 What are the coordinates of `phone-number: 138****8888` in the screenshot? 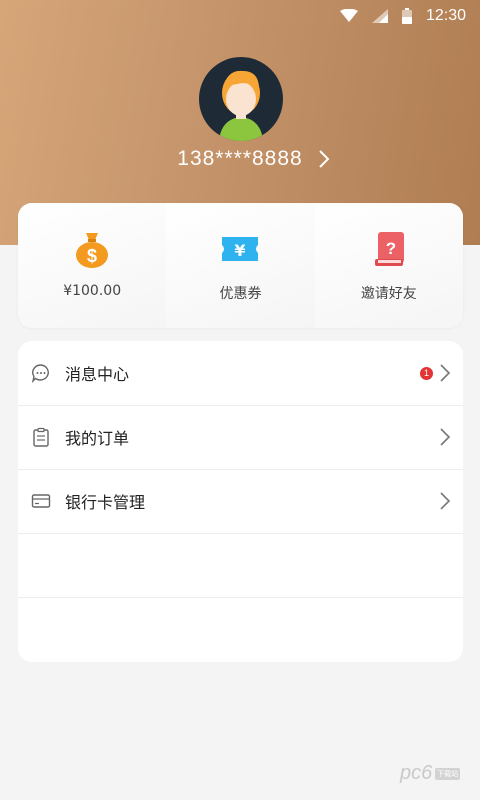 It's located at (240, 158).